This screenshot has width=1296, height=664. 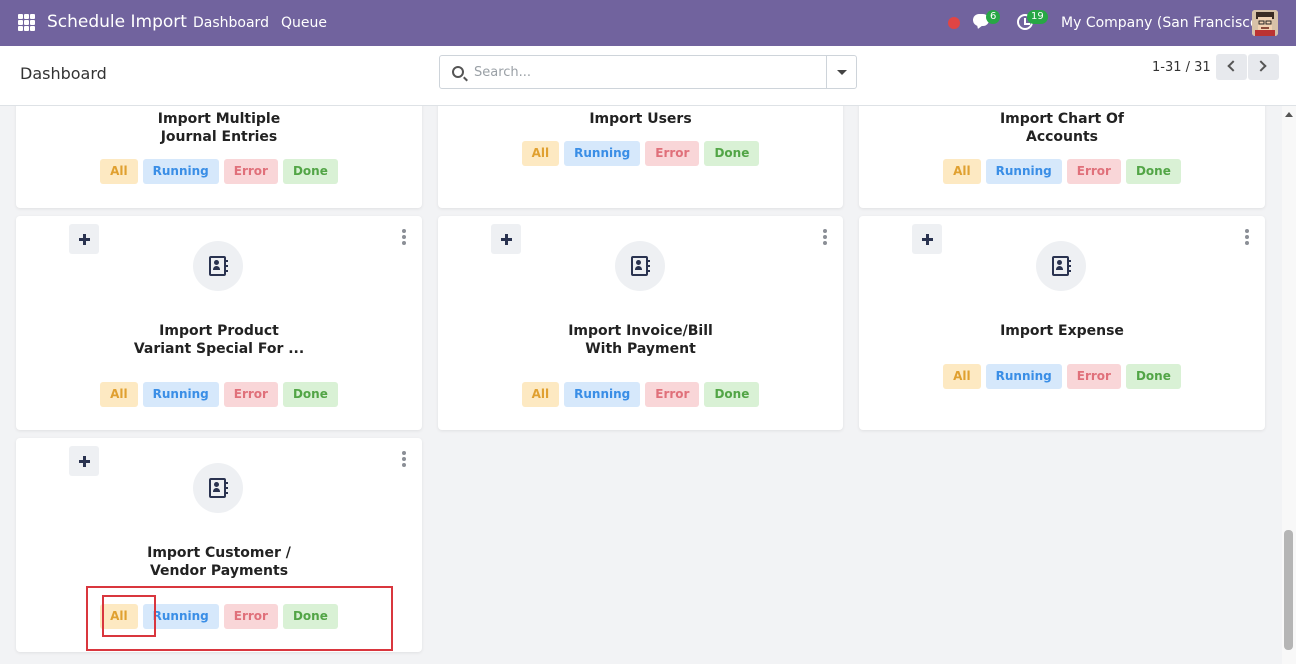 I want to click on menu-queue: Queue, so click(x=304, y=23).